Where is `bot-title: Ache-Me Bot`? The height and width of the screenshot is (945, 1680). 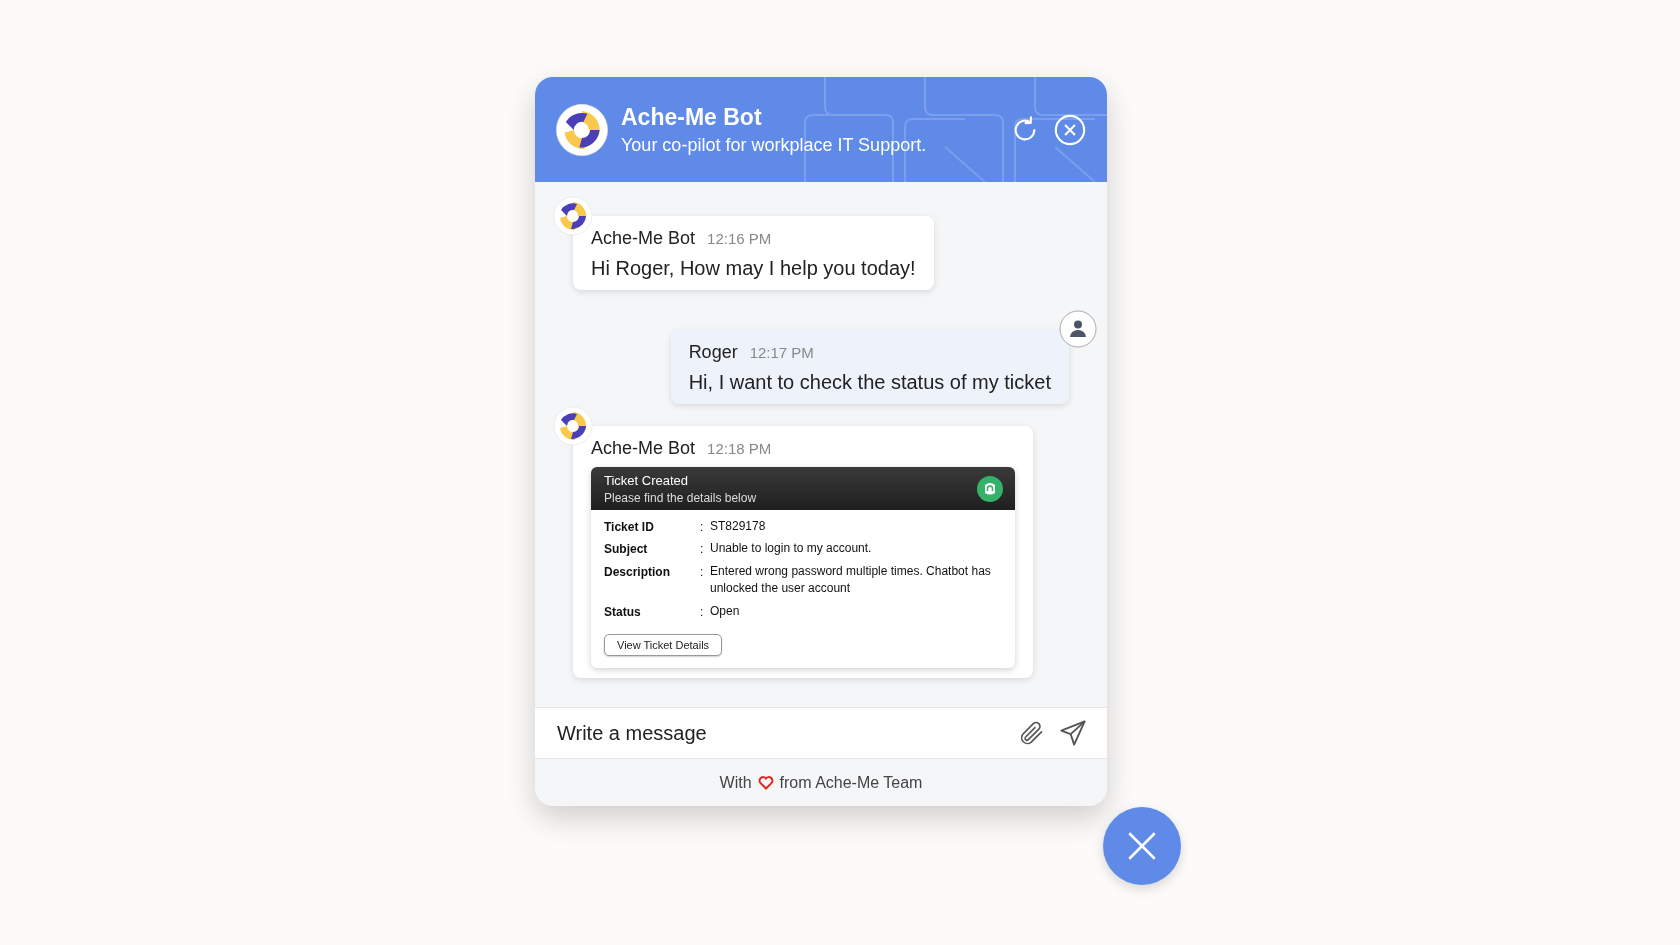
bot-title: Ache-Me Bot is located at coordinates (692, 117).